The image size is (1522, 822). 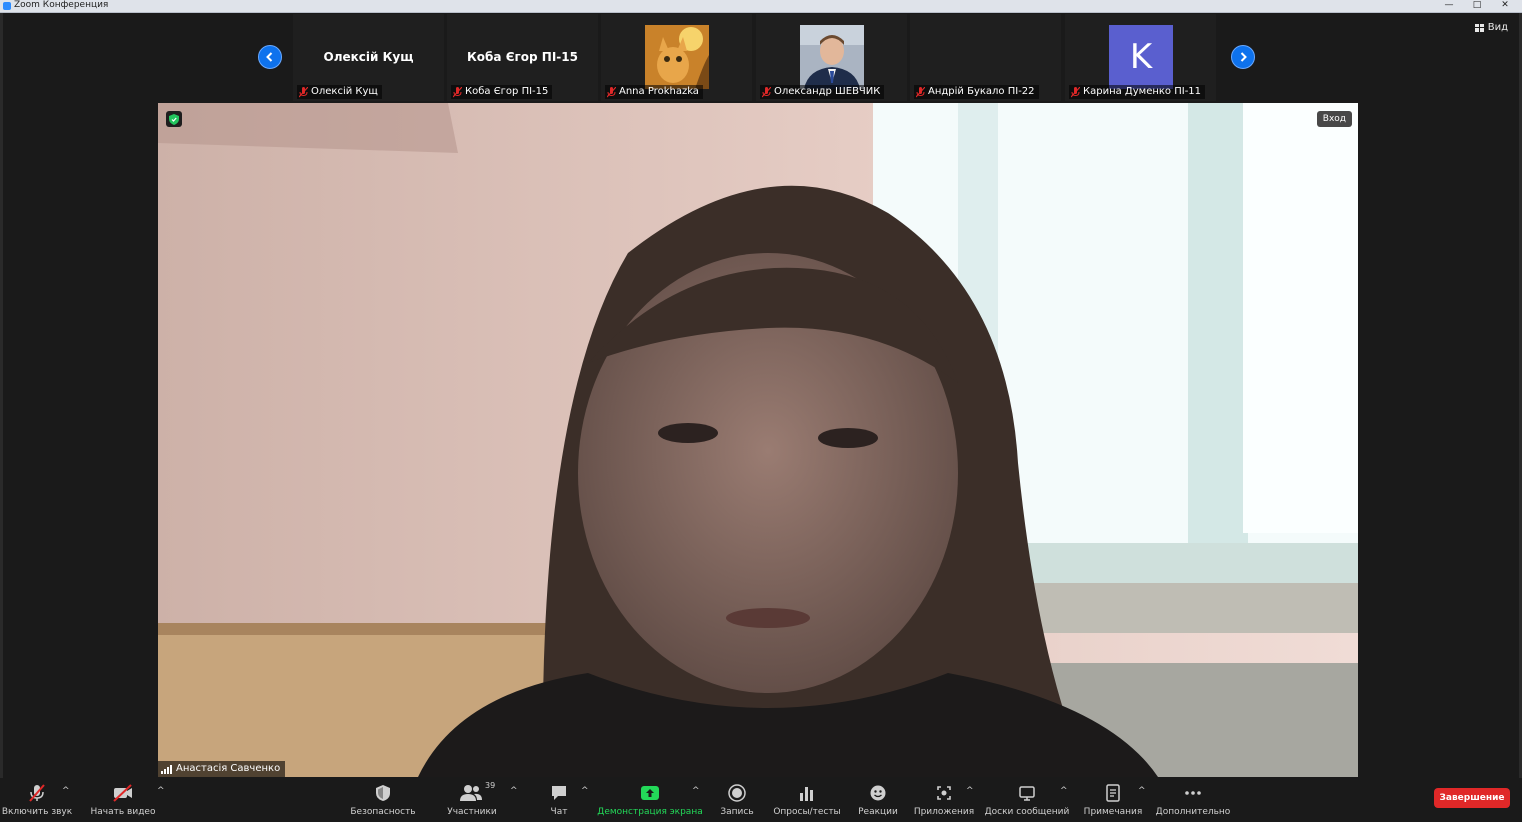 What do you see at coordinates (228, 768) in the screenshot?
I see `speaker-name: Анастасія Савченко` at bounding box center [228, 768].